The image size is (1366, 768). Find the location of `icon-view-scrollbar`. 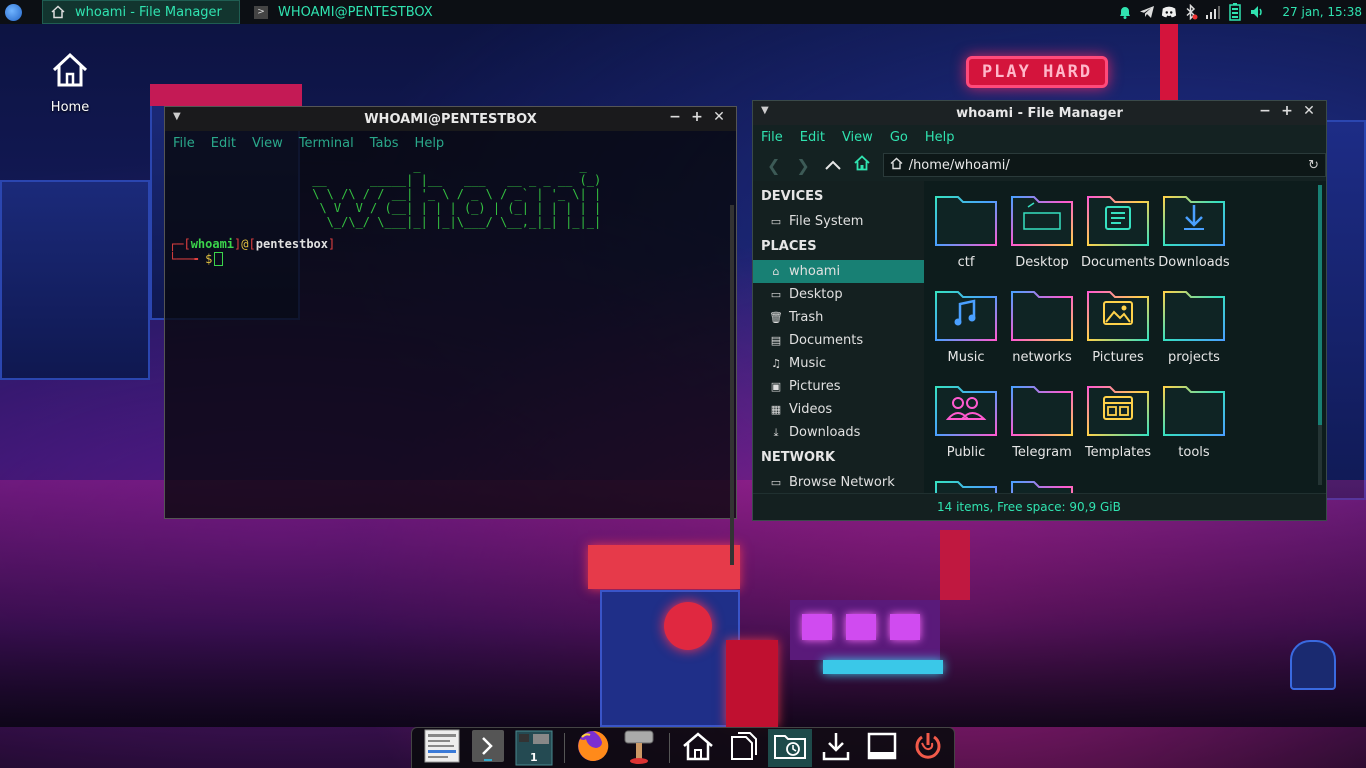

icon-view-scrollbar is located at coordinates (1320, 335).